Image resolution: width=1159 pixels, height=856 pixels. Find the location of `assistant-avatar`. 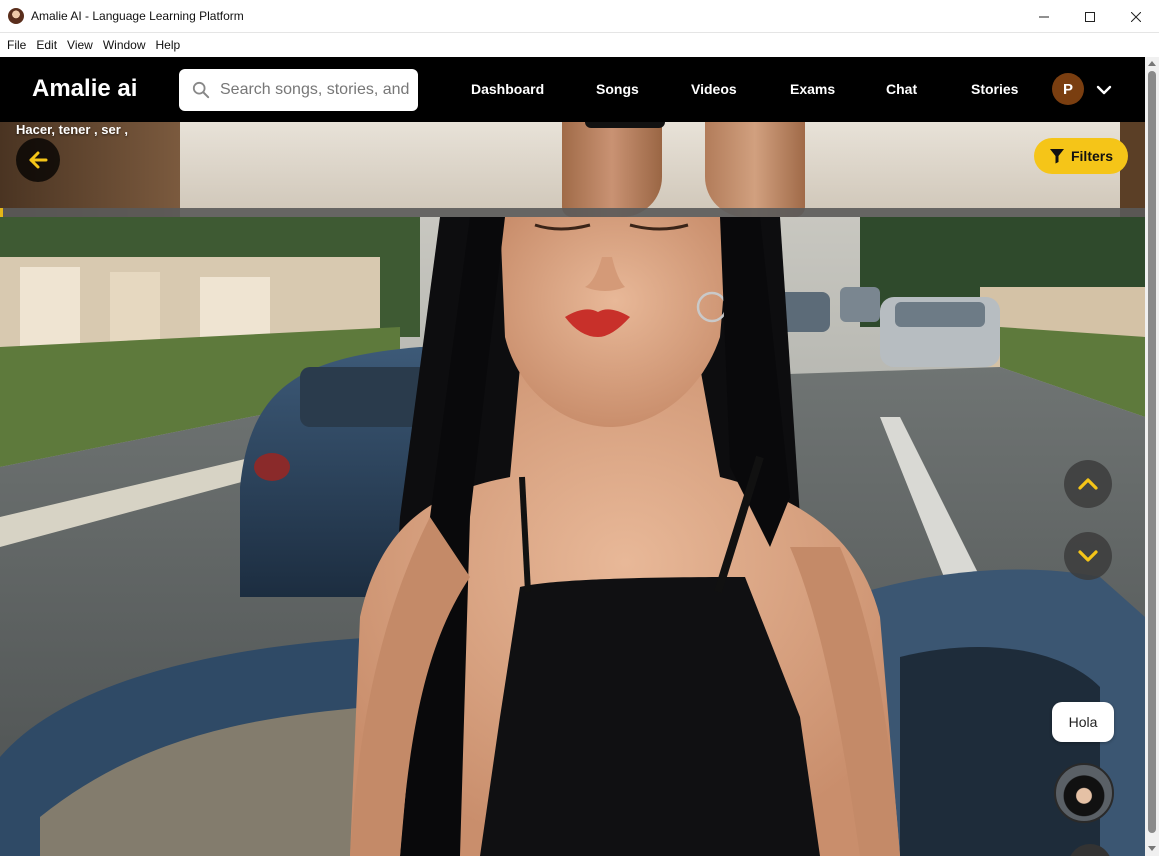

assistant-avatar is located at coordinates (1084, 793).